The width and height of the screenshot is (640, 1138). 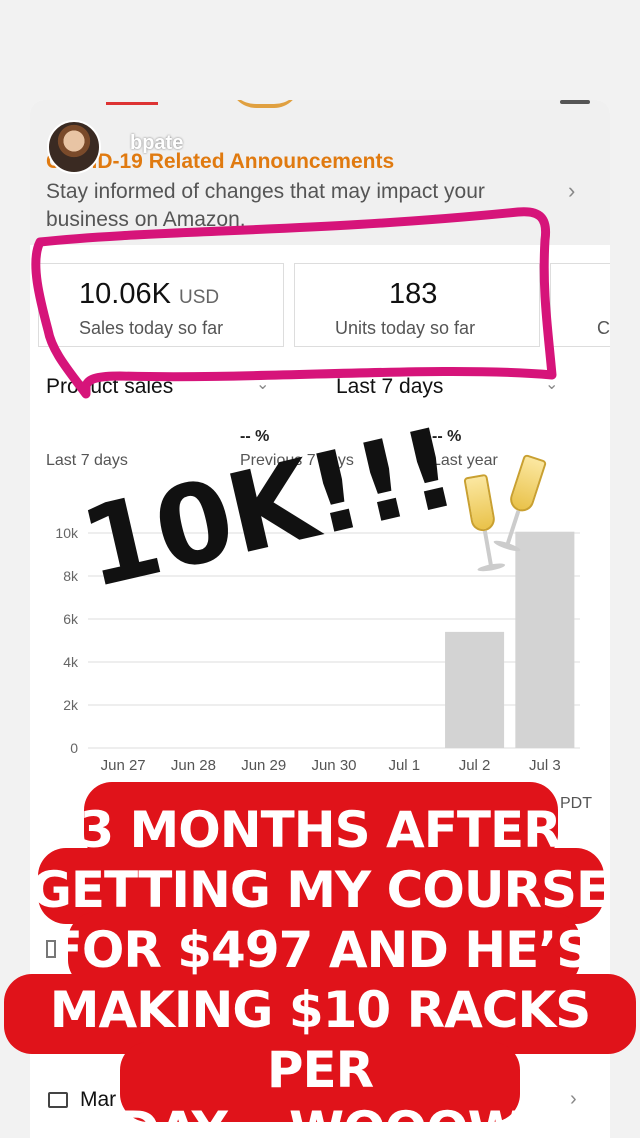 What do you see at coordinates (404, 765) in the screenshot?
I see `x-tick-label: Jul 1` at bounding box center [404, 765].